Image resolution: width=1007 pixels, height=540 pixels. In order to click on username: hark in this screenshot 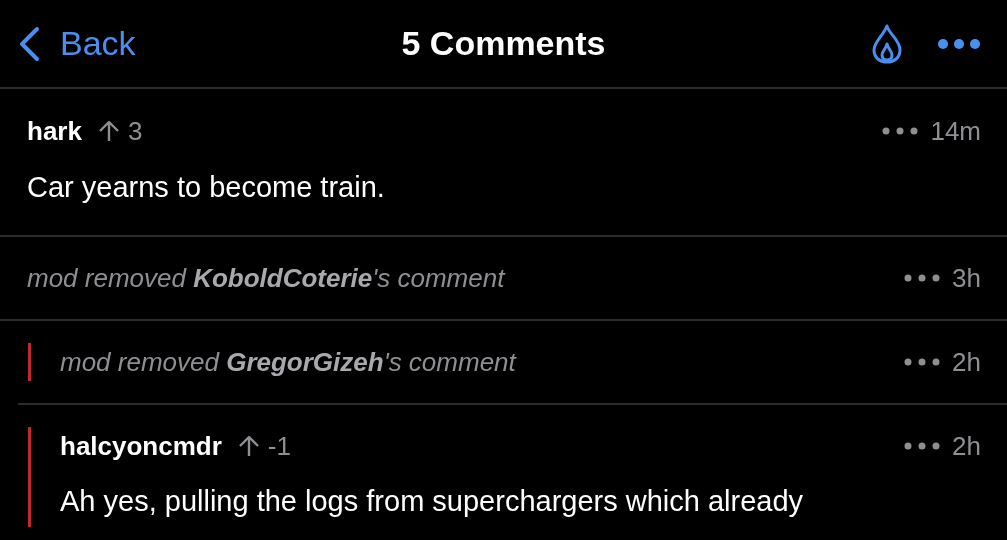, I will do `click(54, 131)`.